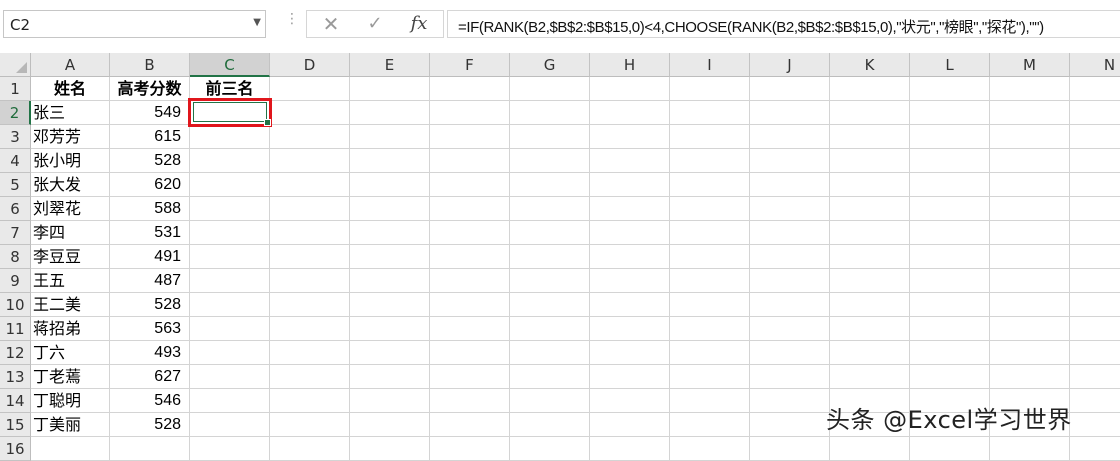 Image resolution: width=1120 pixels, height=461 pixels. Describe the element at coordinates (630, 137) in the screenshot. I see `cell-h3` at that location.